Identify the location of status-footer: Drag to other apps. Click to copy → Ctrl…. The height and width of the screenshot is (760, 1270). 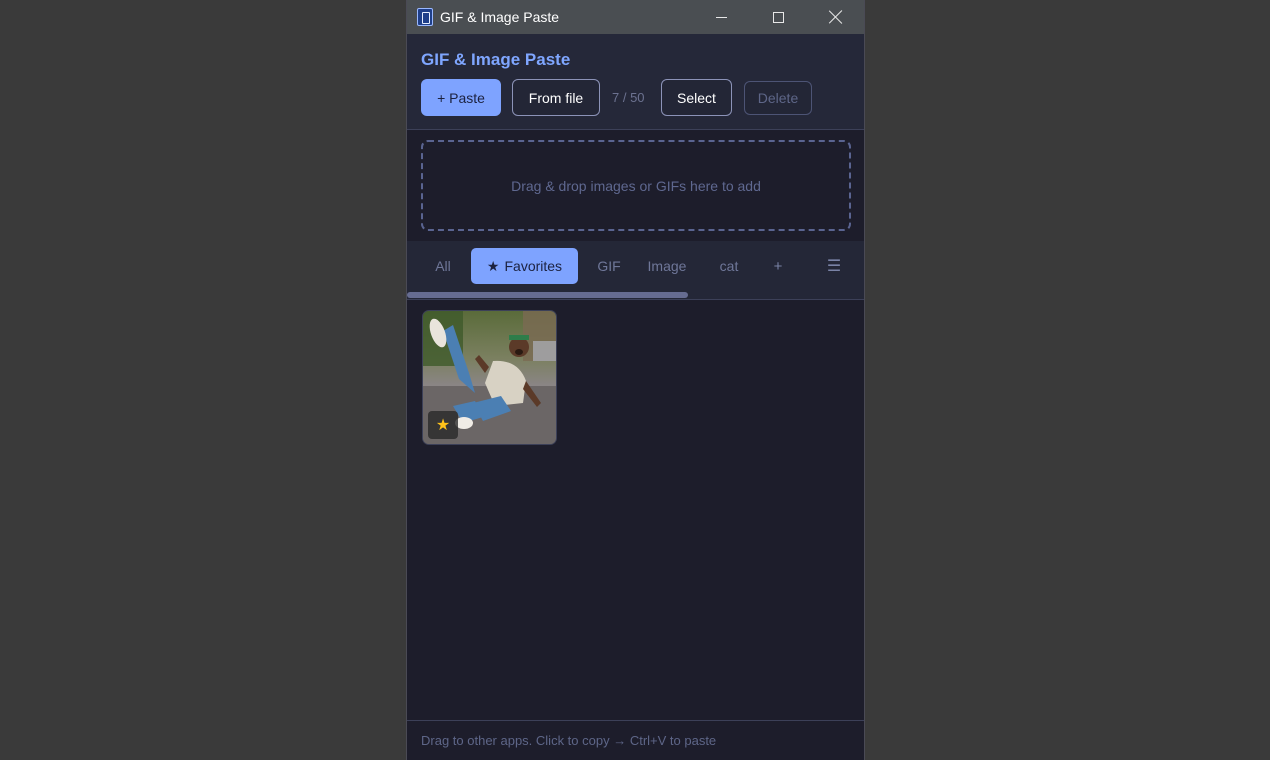
(635, 740).